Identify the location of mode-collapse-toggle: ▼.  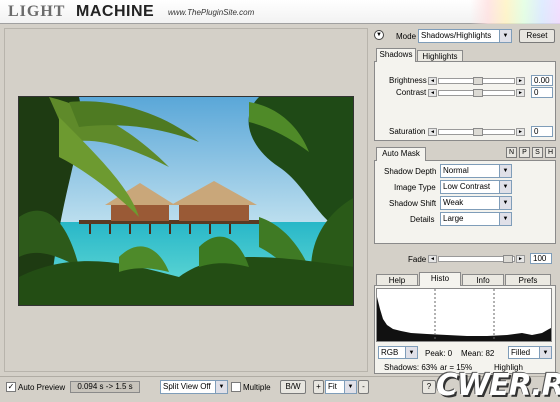
(379, 35).